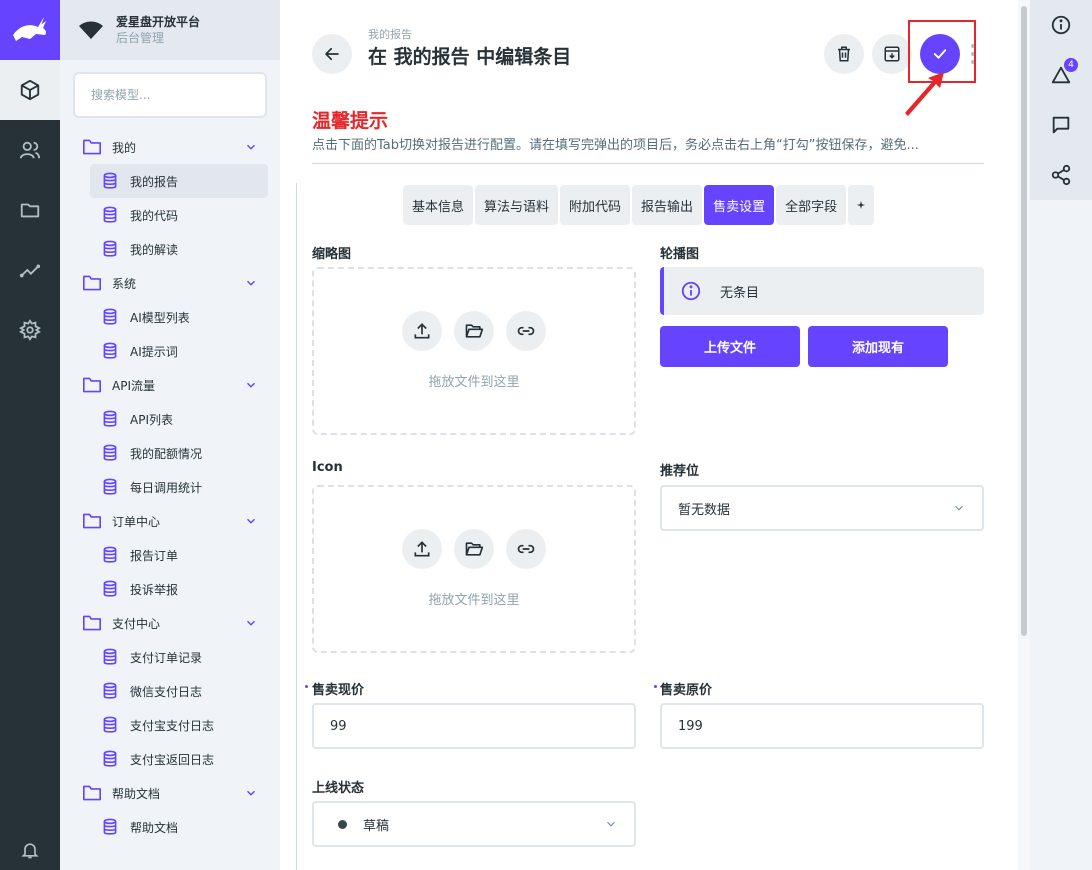 The height and width of the screenshot is (870, 1092). I want to click on revisions-button: 4, so click(1061, 75).